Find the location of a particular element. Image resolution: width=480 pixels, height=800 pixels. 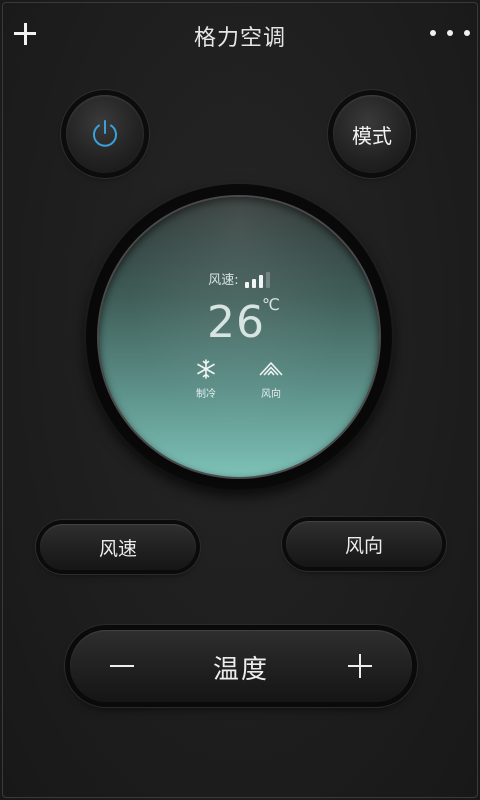

temperature-control: 温度 is located at coordinates (241, 666).